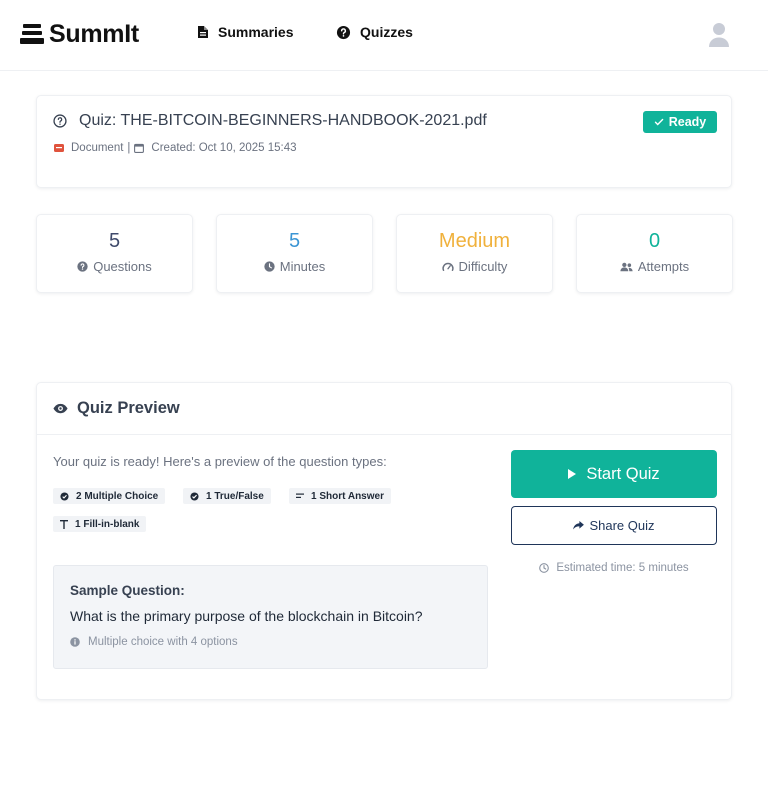 This screenshot has width=768, height=787. What do you see at coordinates (386, 32) in the screenshot?
I see `nav-quizzes-label: Quizzes` at bounding box center [386, 32].